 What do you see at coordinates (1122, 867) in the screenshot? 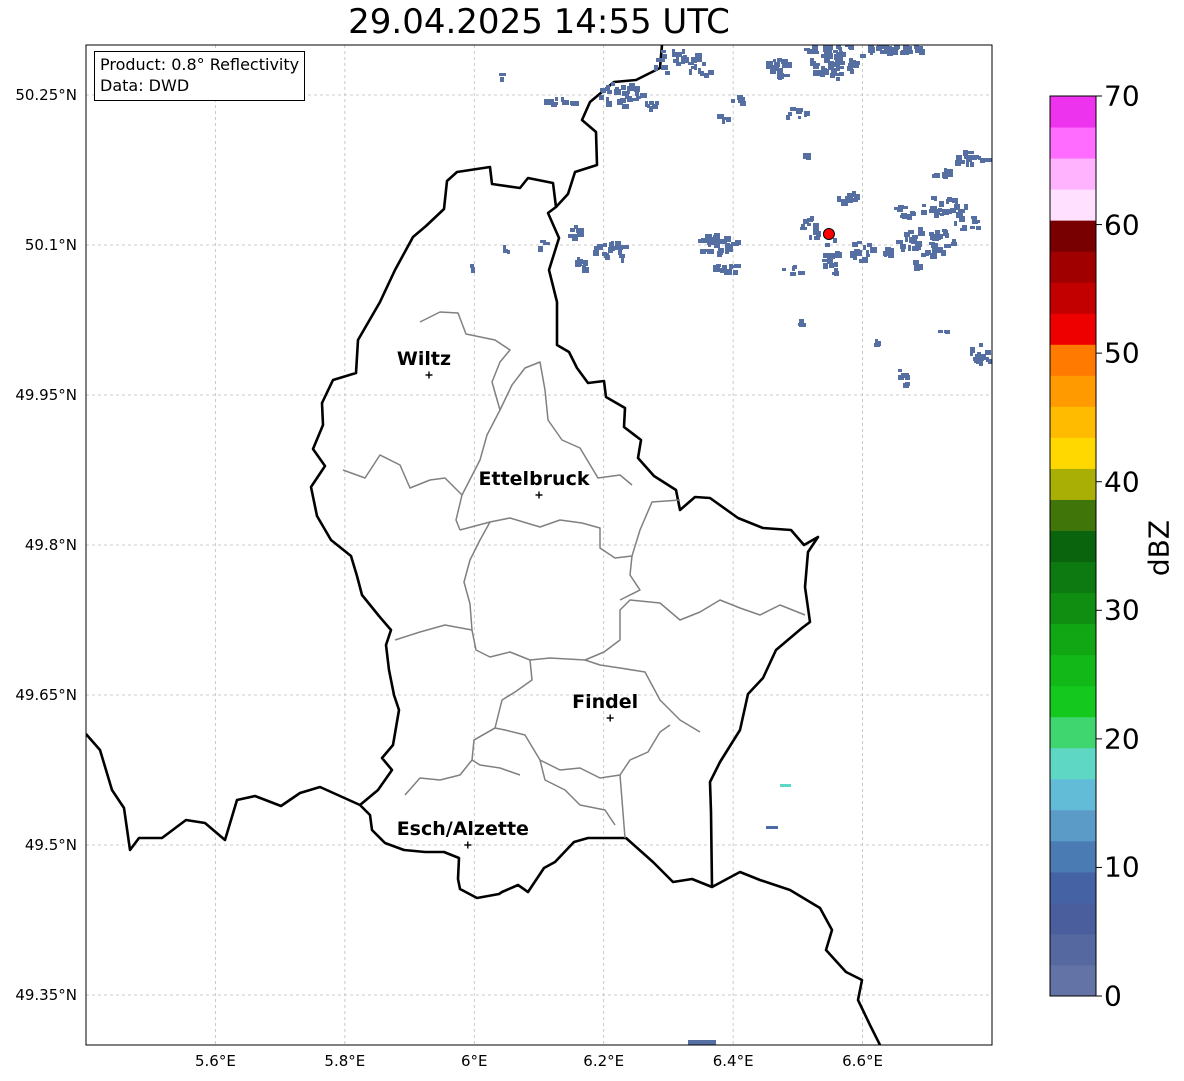
I see `colorbar-tick-label: 10` at bounding box center [1122, 867].